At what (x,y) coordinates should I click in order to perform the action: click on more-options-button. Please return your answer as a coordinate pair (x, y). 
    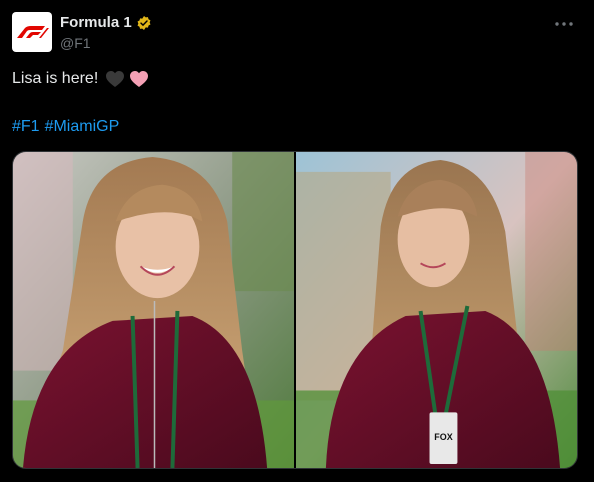
    Looking at the image, I should click on (564, 24).